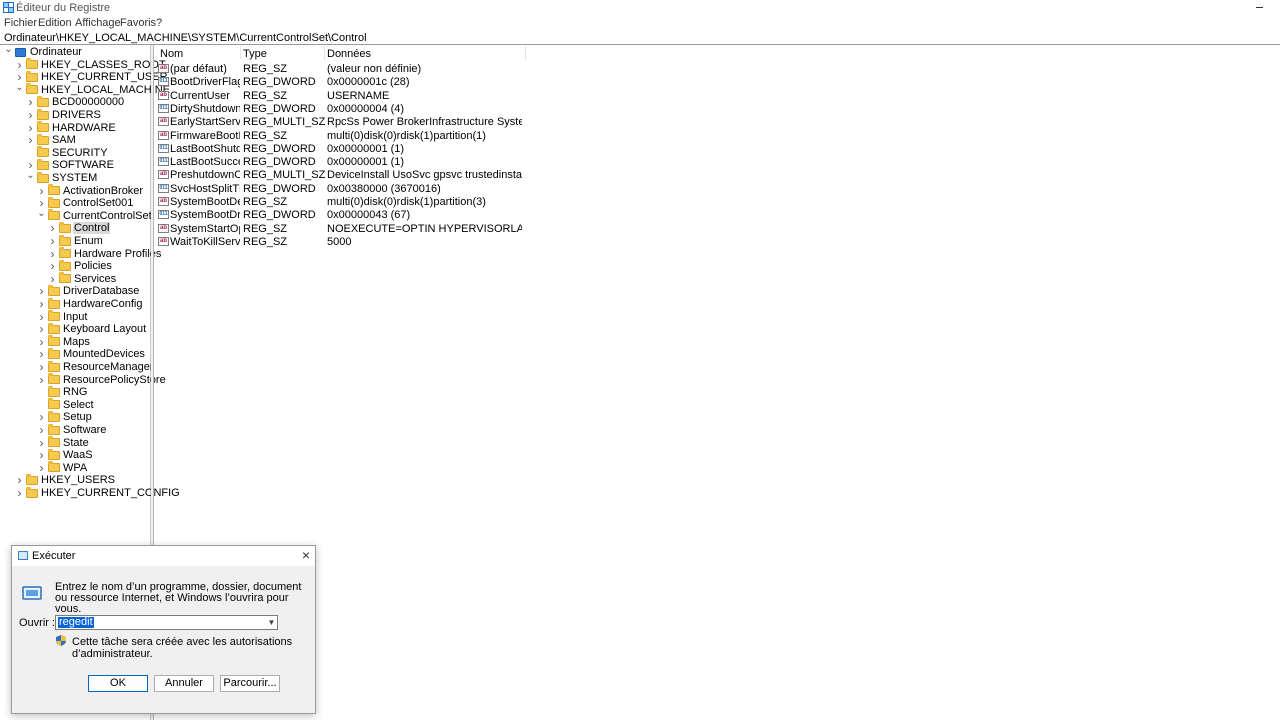 The image size is (1280, 720). I want to click on tree-node: › ControlSet001, so click(85, 203).